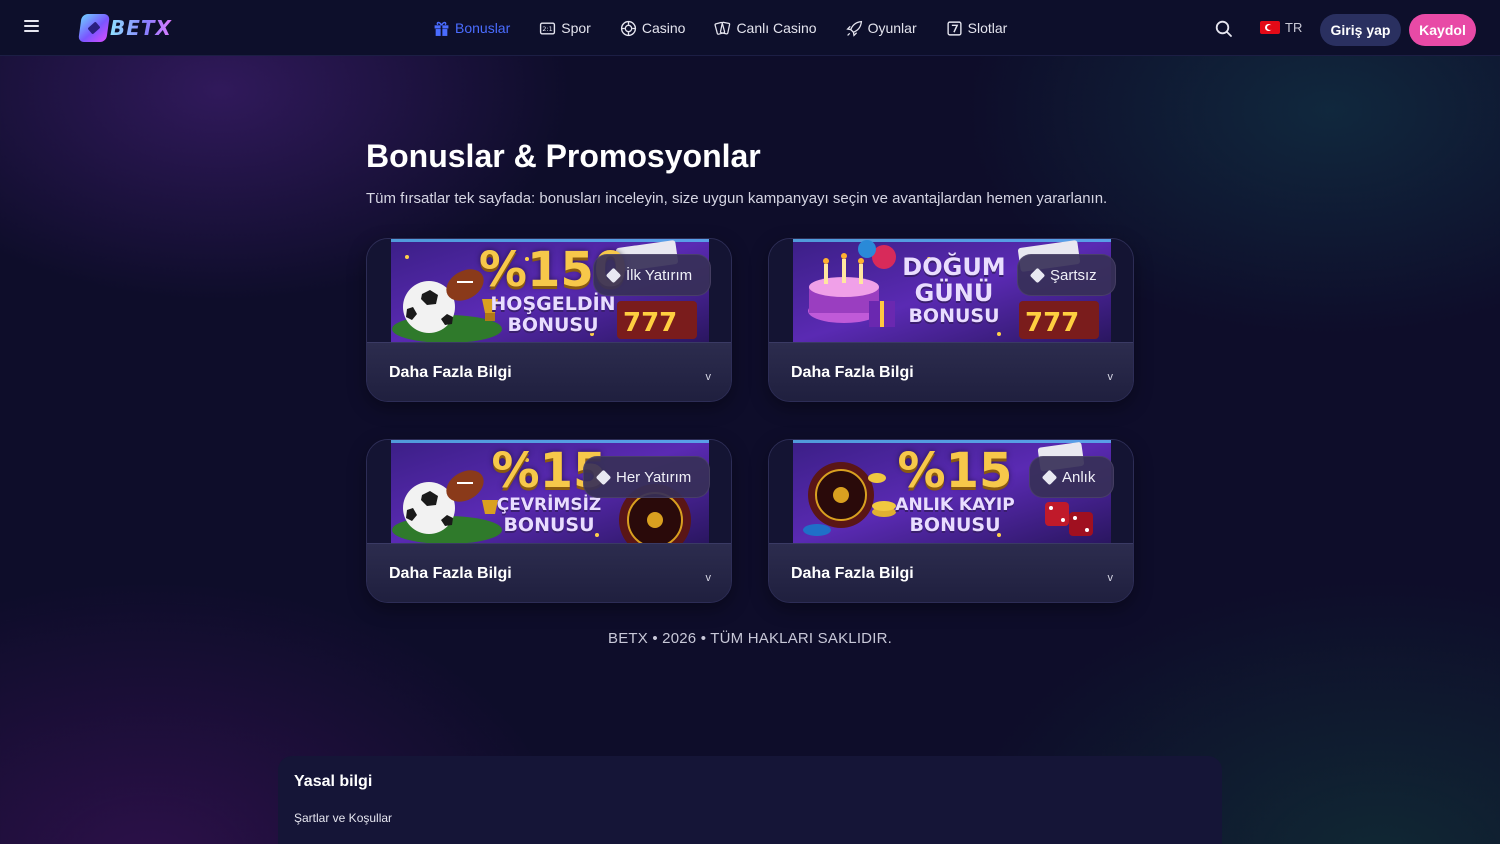 The width and height of the screenshot is (1500, 844). I want to click on banner-headline: DOĞUM GÜNÜ BONUSU, so click(954, 290).